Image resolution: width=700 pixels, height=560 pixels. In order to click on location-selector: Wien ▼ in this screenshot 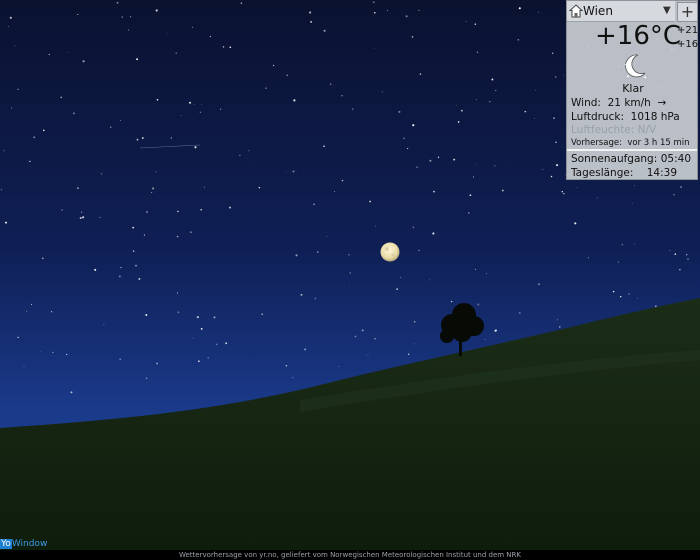, I will do `click(621, 11)`.